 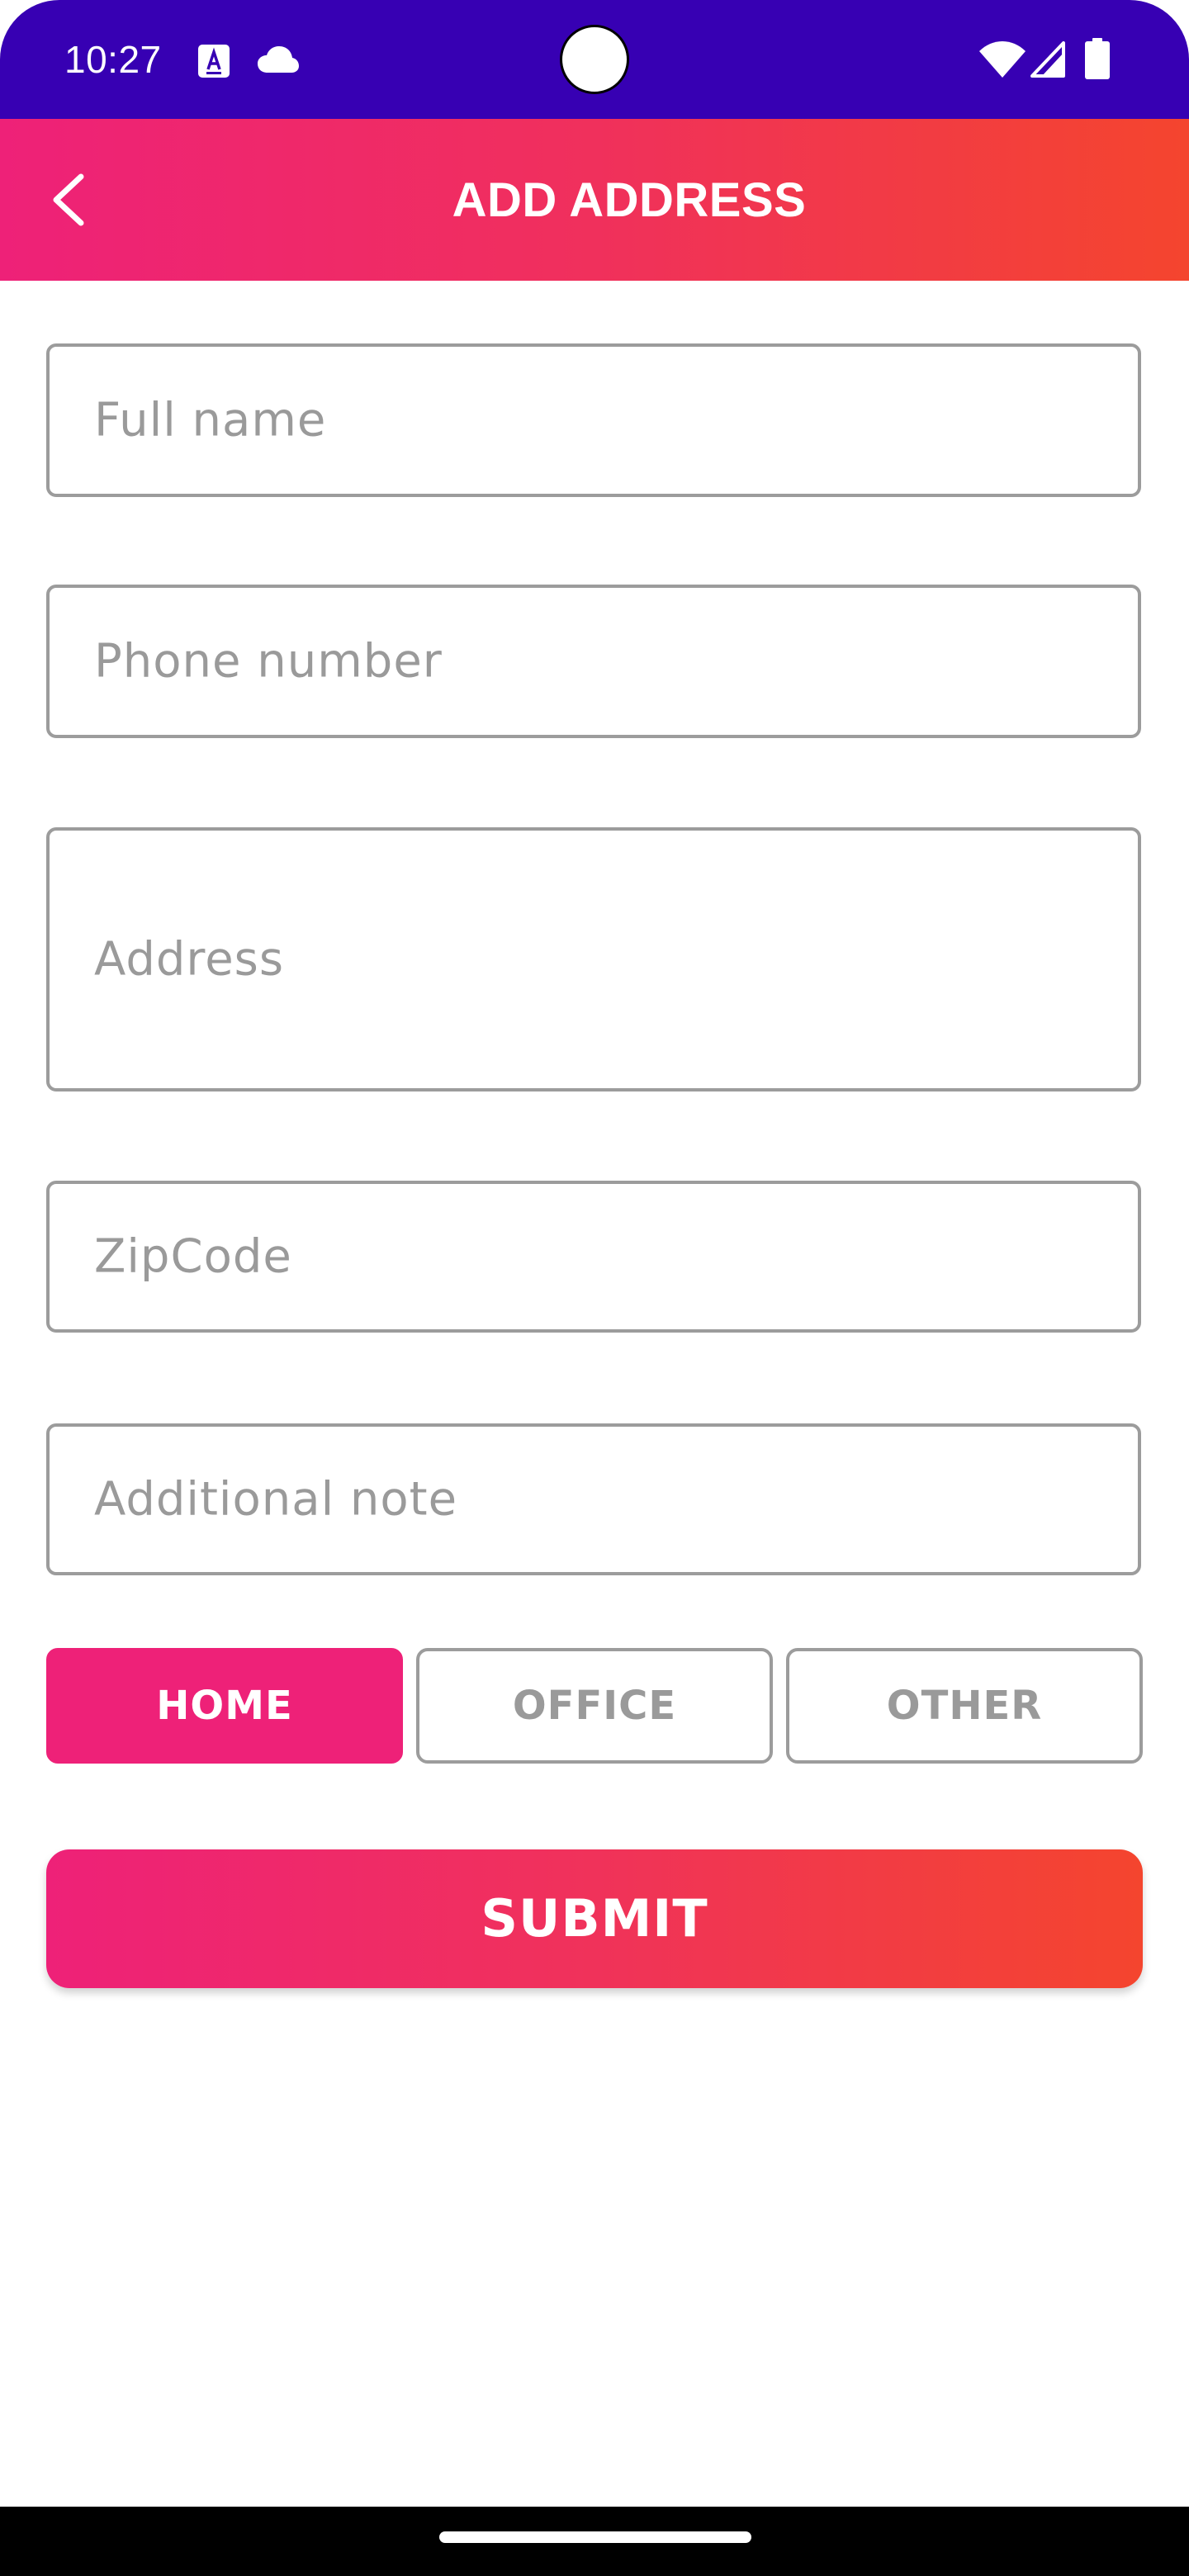 I want to click on battery-icon, so click(x=1097, y=58).